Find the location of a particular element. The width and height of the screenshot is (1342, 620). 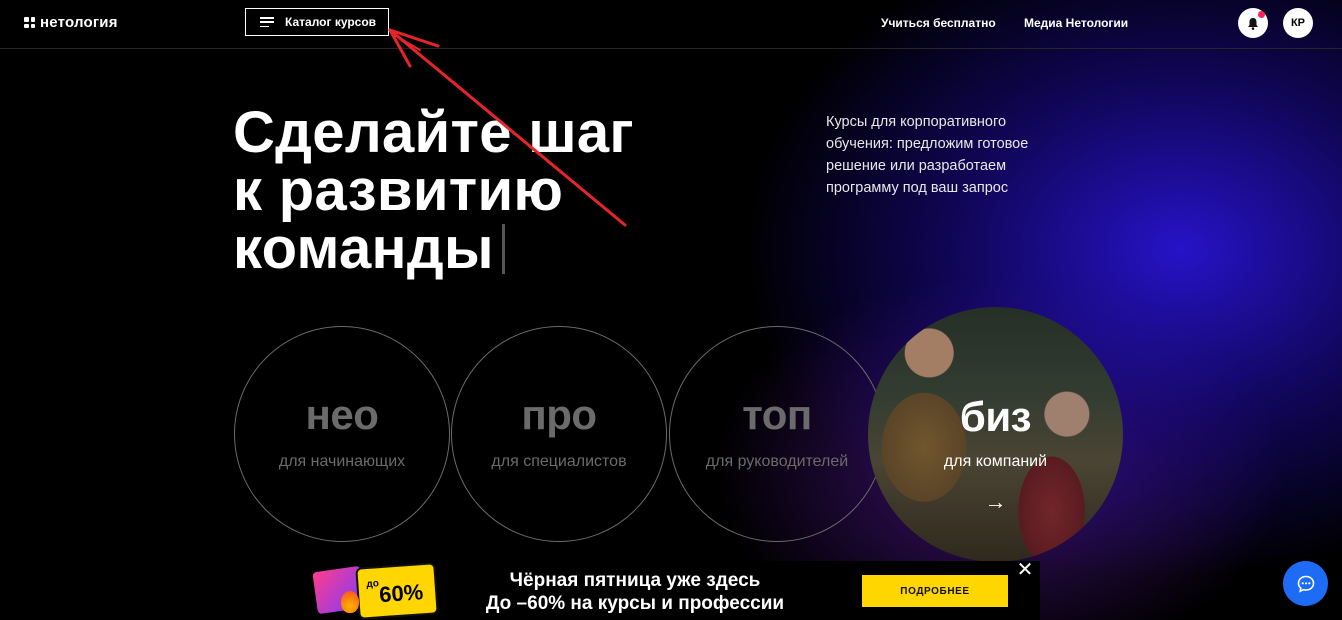

bell-icon is located at coordinates (1253, 23).